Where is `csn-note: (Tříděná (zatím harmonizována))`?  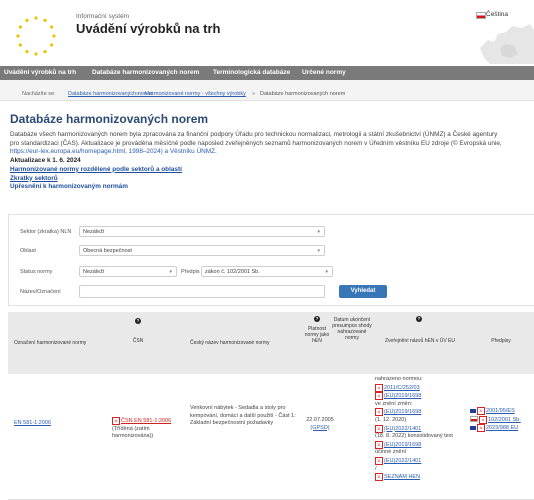 csn-note: (Tříděná (zatím harmonizována)) is located at coordinates (133, 432).